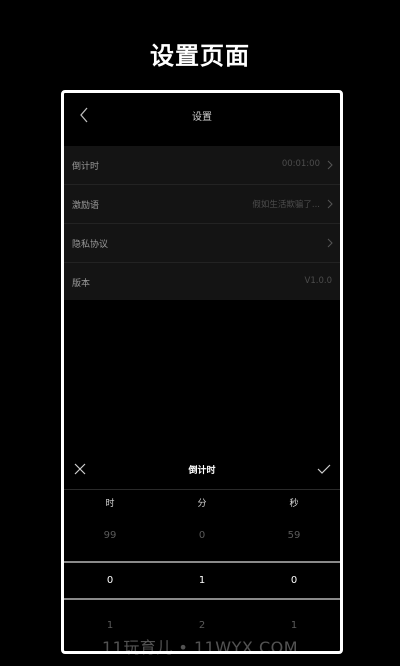 This screenshot has width=400, height=666. I want to click on selection-line-top, so click(202, 562).